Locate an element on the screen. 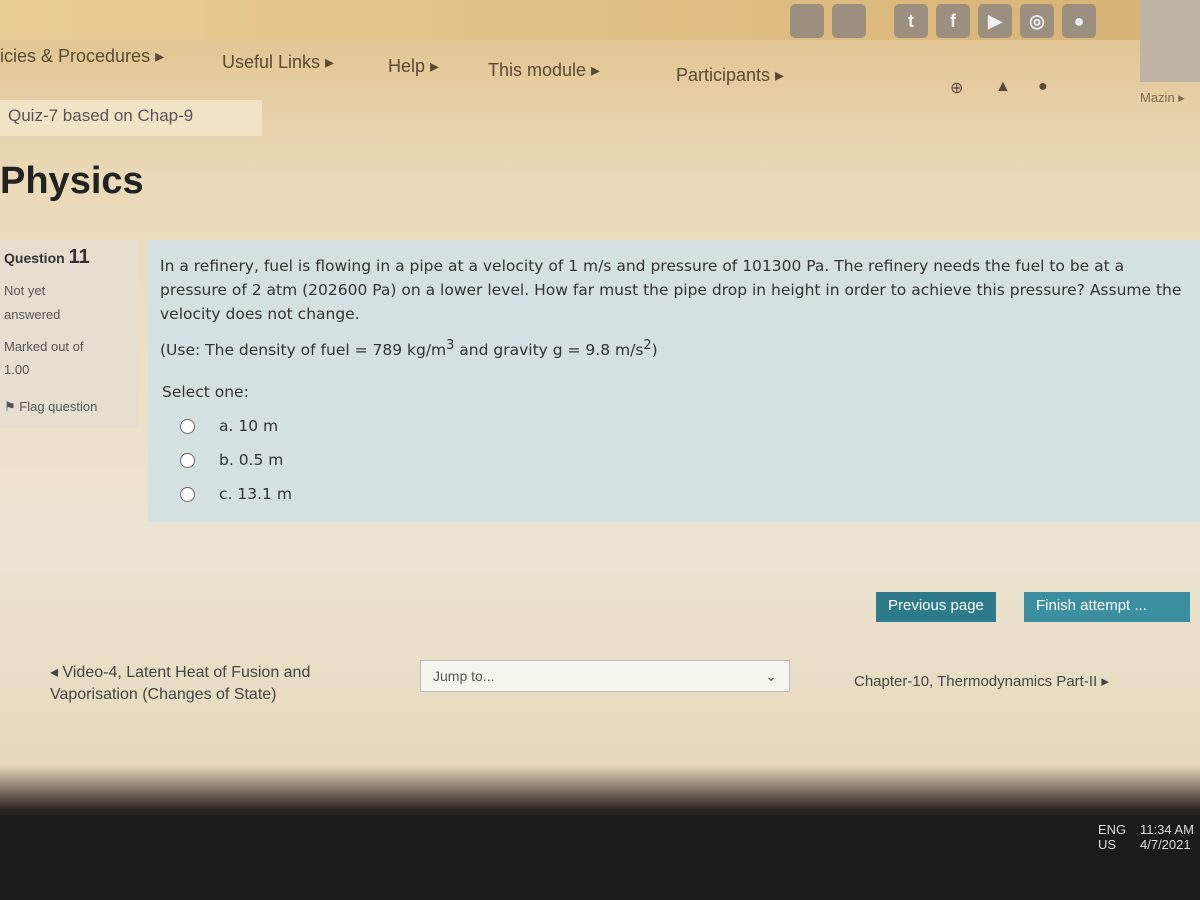 Image resolution: width=1200 pixels, height=900 pixels. hint-b: and gravity g = 9.8 m/s is located at coordinates (549, 350).